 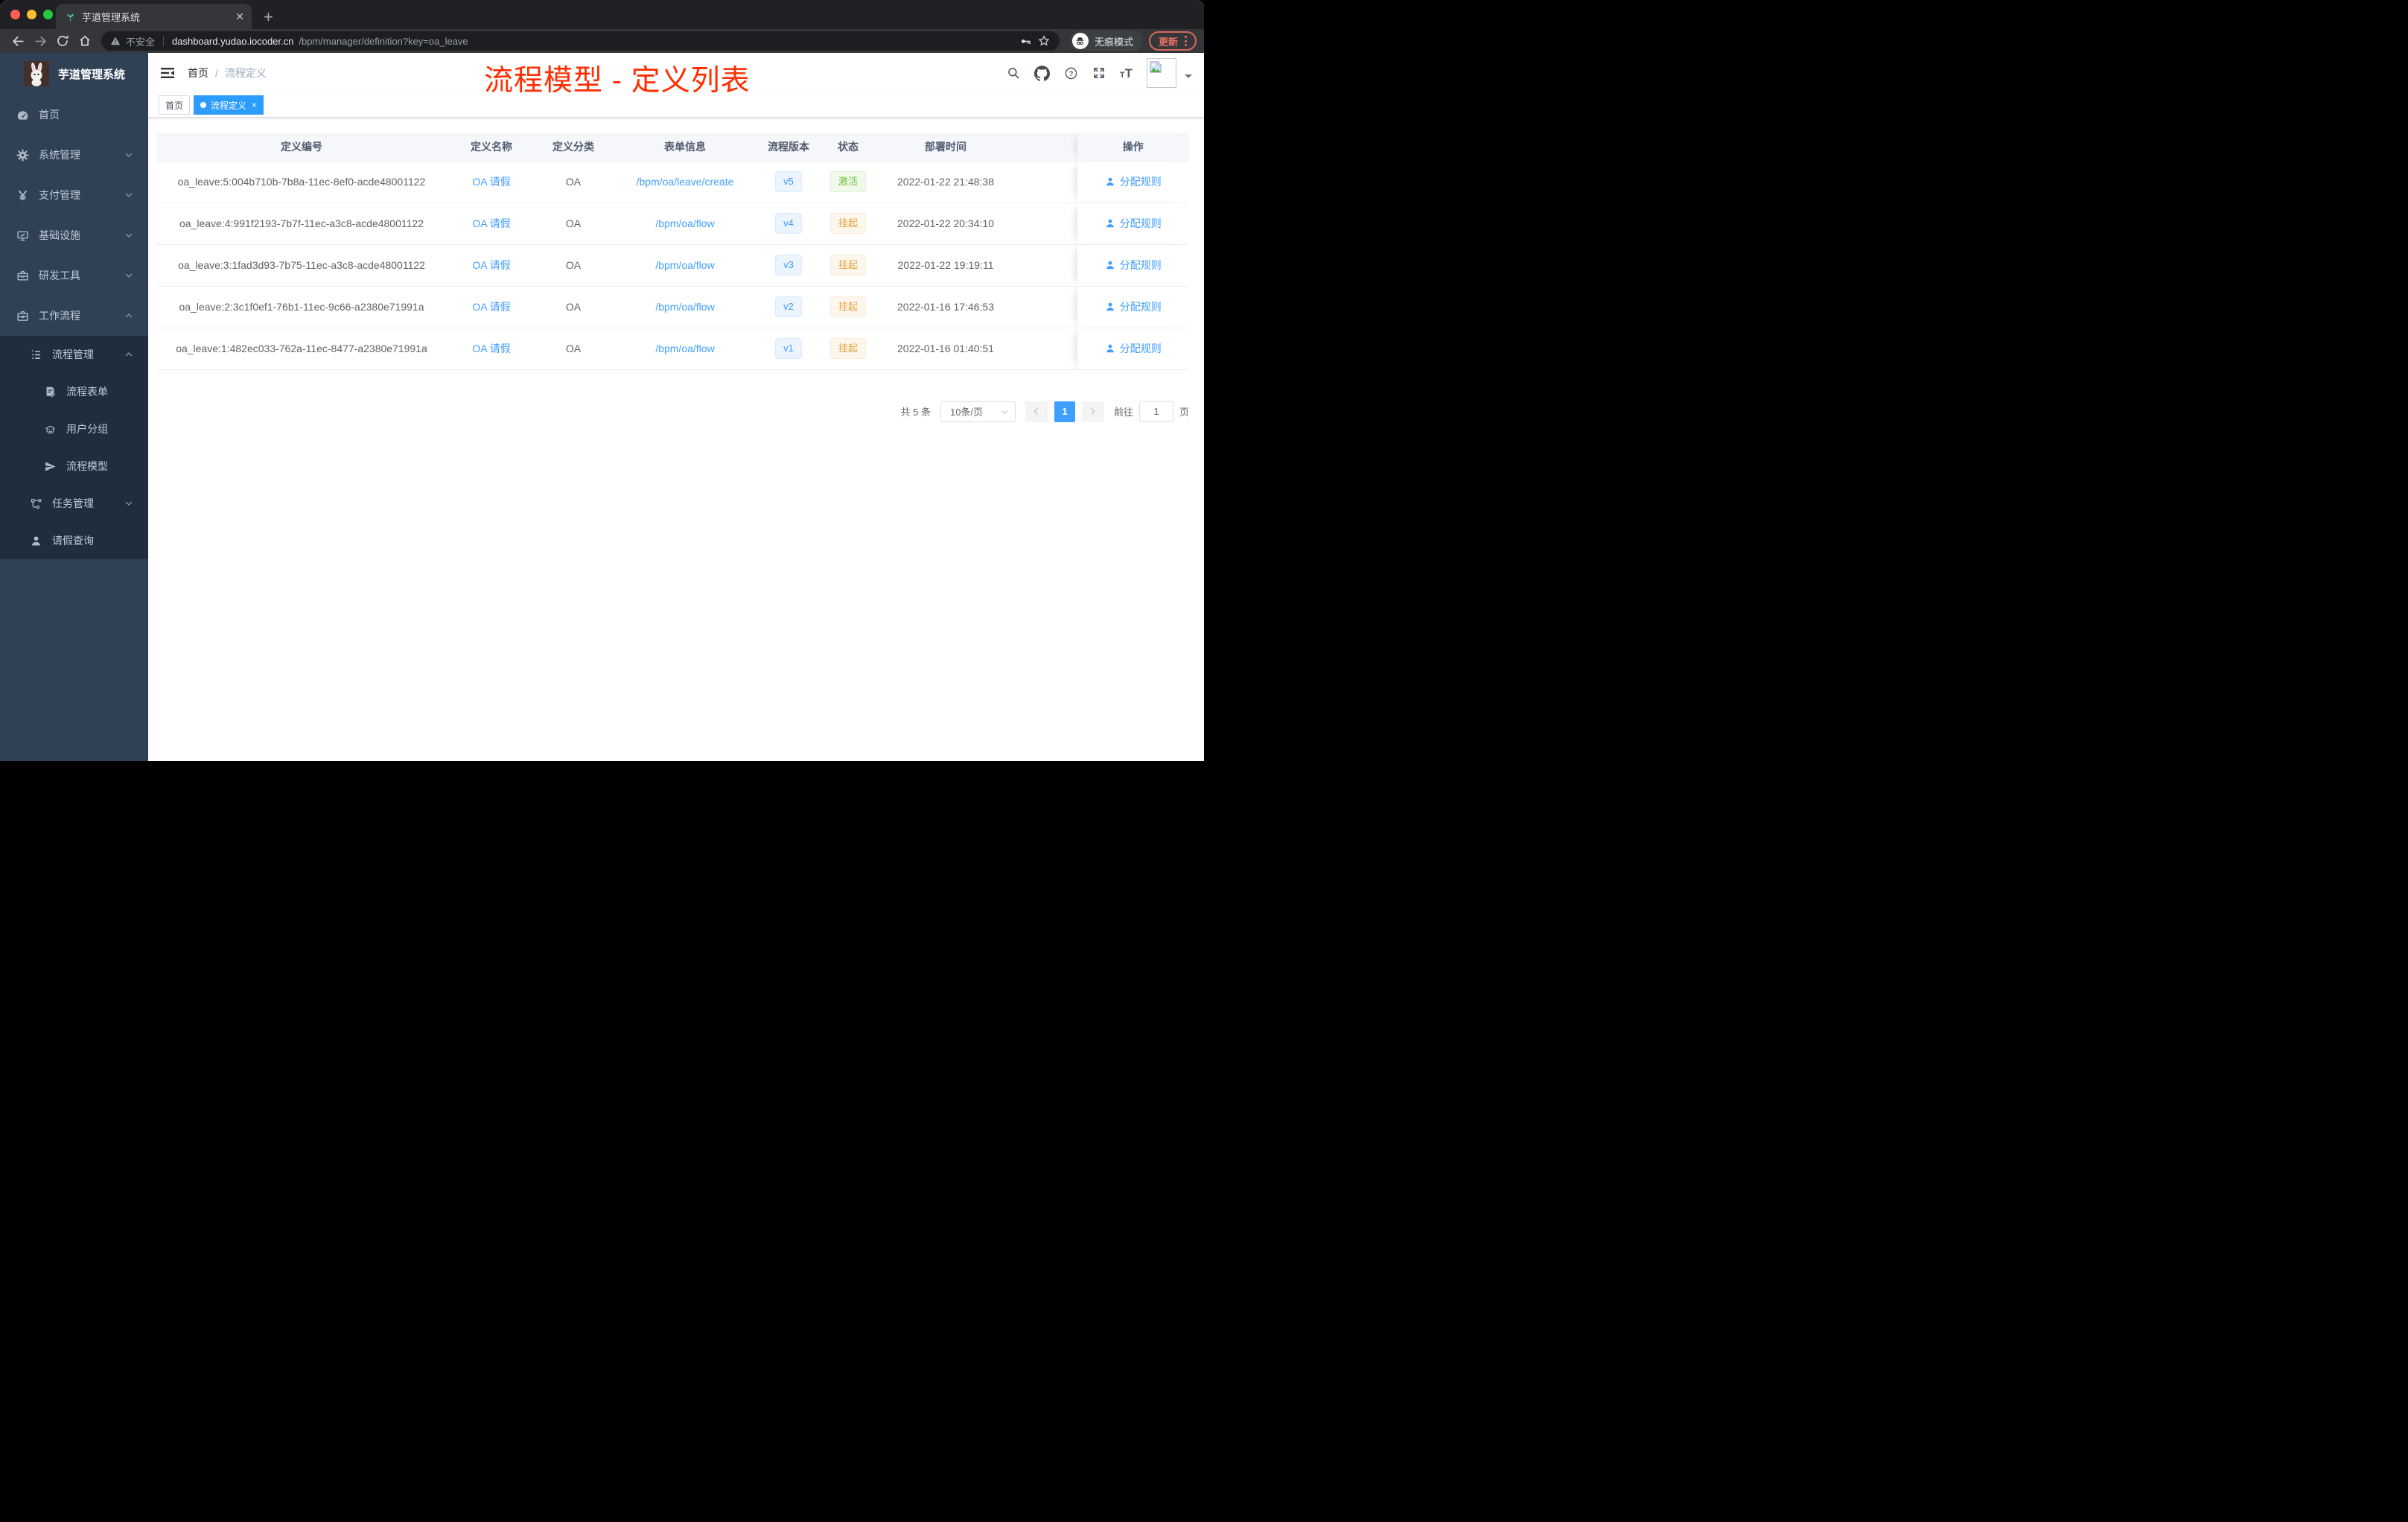 What do you see at coordinates (167, 73) in the screenshot?
I see `sidebar-toggle-icon` at bounding box center [167, 73].